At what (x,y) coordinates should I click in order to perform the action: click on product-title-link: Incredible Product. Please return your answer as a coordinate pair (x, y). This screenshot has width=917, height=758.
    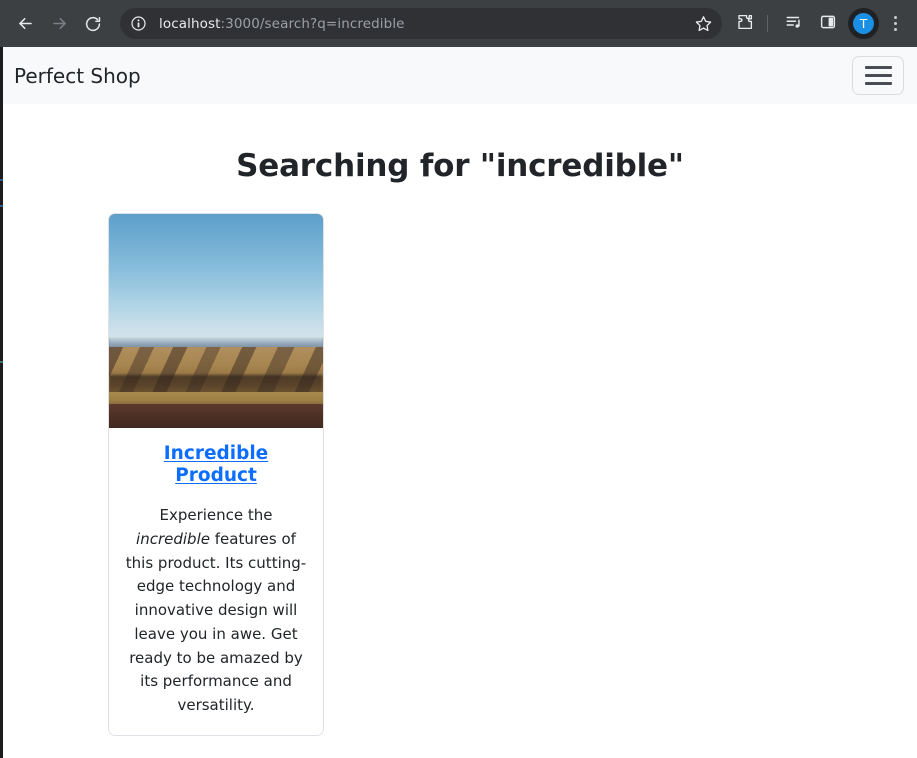
    Looking at the image, I should click on (216, 465).